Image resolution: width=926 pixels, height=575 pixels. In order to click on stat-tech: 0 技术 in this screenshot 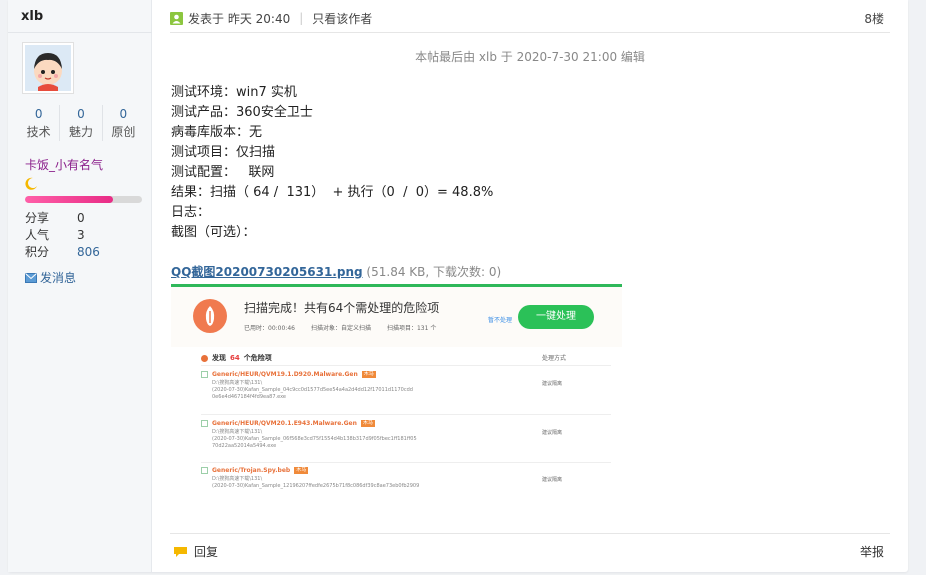, I will do `click(39, 123)`.